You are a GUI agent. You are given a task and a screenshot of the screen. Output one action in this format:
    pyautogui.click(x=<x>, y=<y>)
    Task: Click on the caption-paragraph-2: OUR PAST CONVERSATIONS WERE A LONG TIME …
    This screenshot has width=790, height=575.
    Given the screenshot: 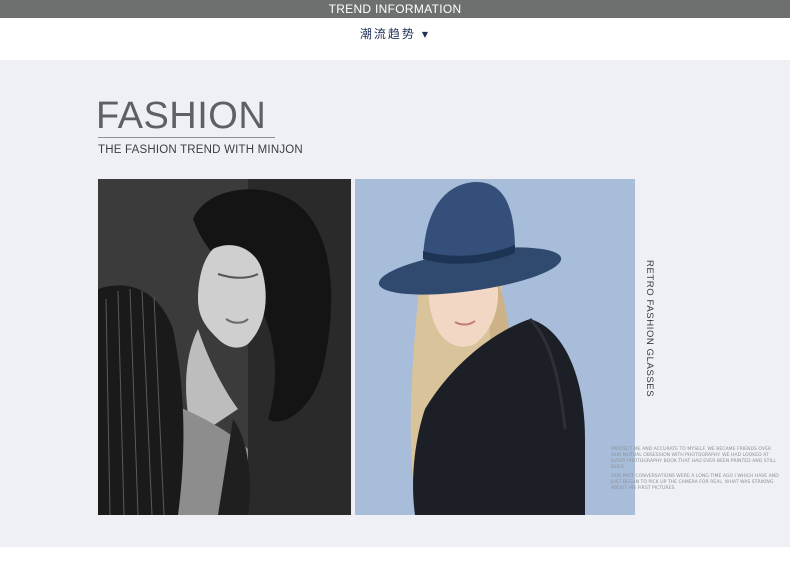 What is the action you would take?
    pyautogui.click(x=695, y=482)
    